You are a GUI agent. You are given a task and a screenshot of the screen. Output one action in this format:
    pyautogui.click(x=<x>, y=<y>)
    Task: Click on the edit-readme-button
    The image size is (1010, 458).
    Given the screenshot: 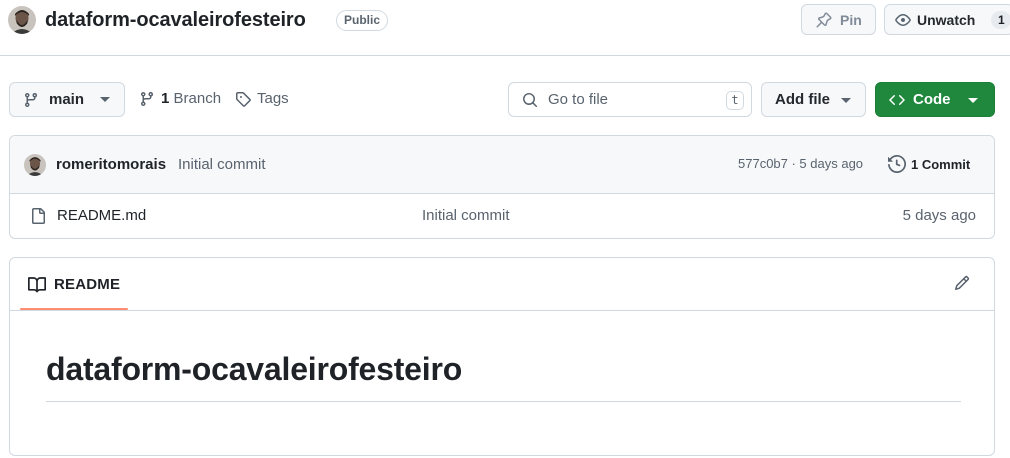 What is the action you would take?
    pyautogui.click(x=962, y=283)
    